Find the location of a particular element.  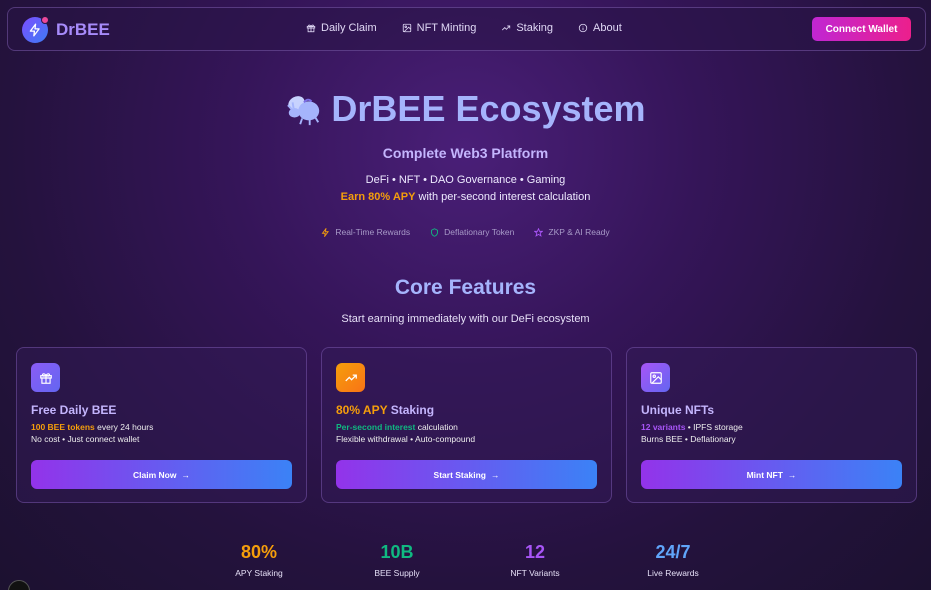

bee-icon is located at coordinates (303, 111).